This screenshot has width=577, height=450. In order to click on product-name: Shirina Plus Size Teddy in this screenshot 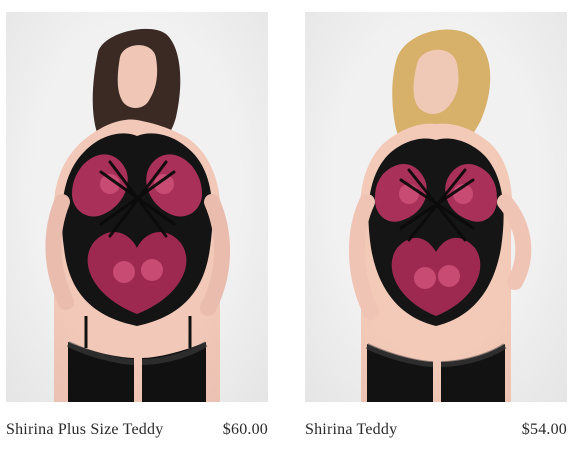, I will do `click(84, 430)`.